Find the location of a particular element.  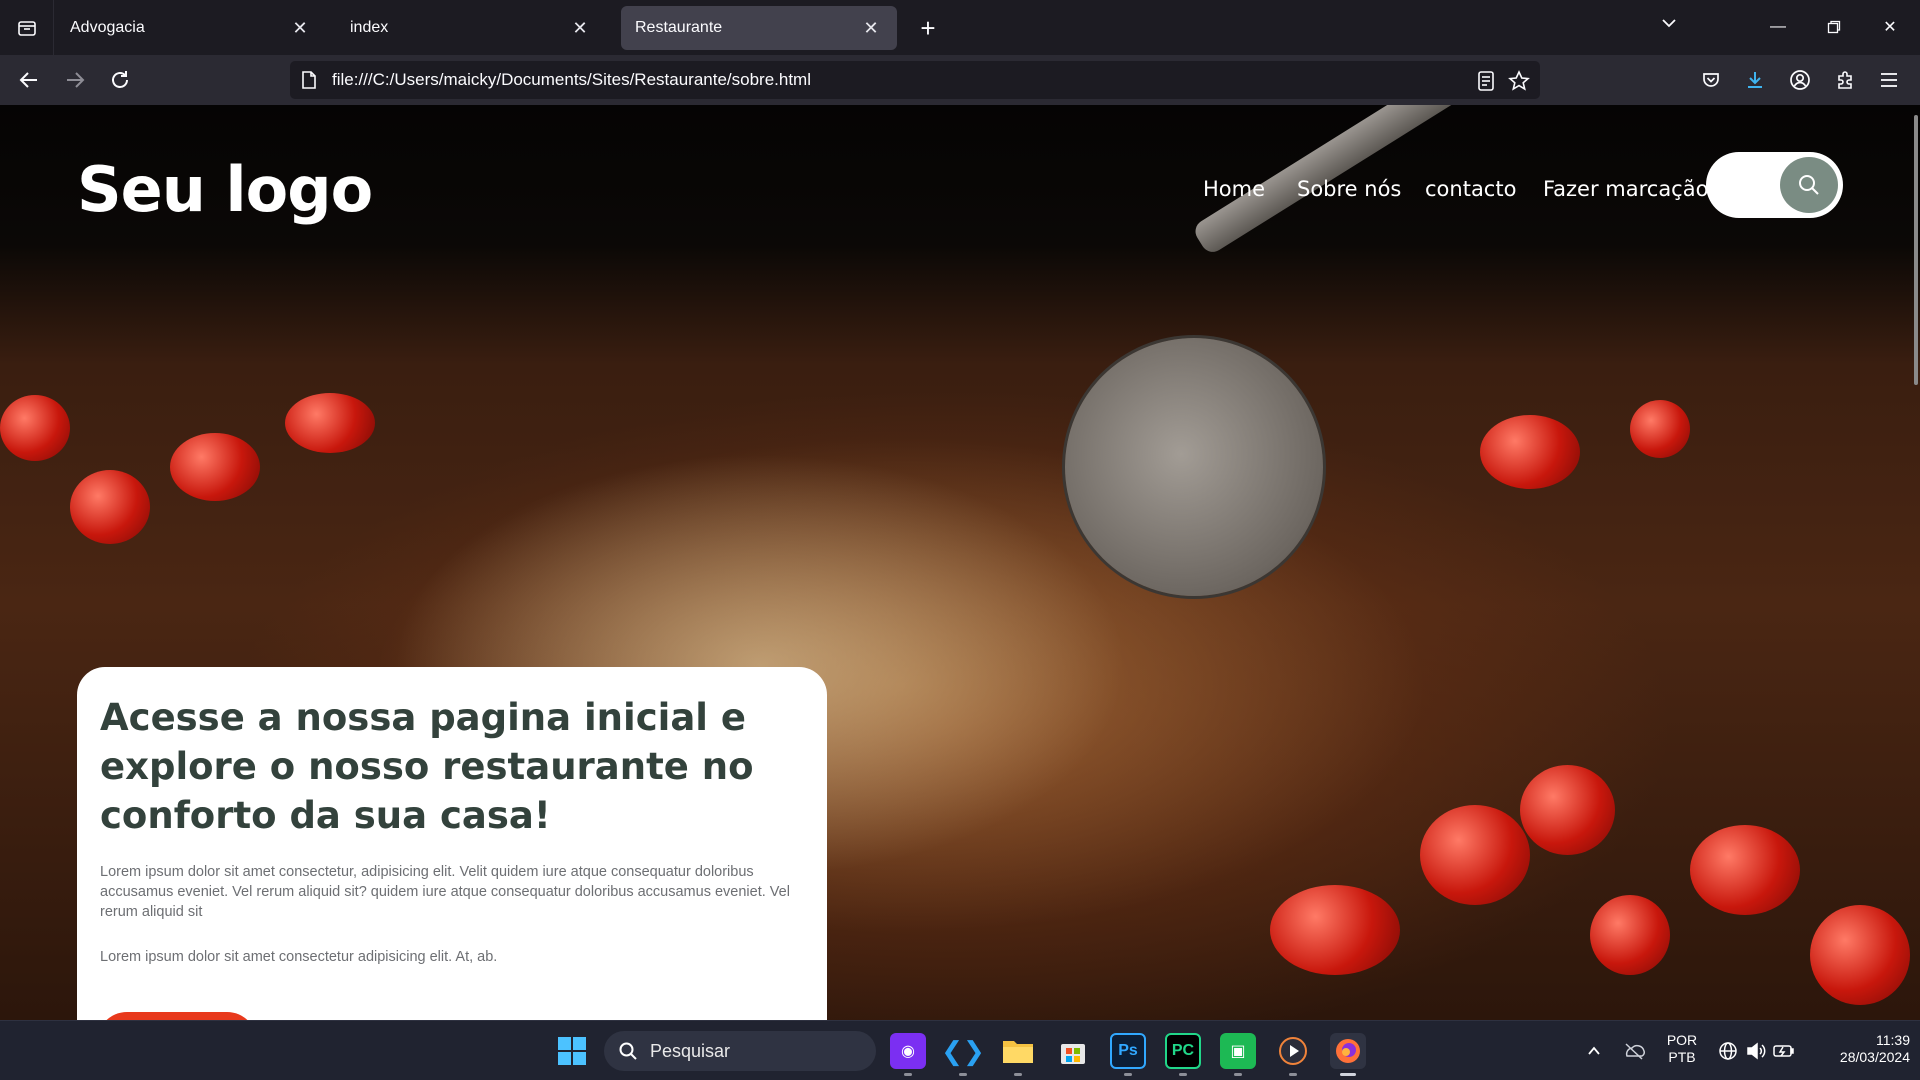

restore-button is located at coordinates (1834, 27).